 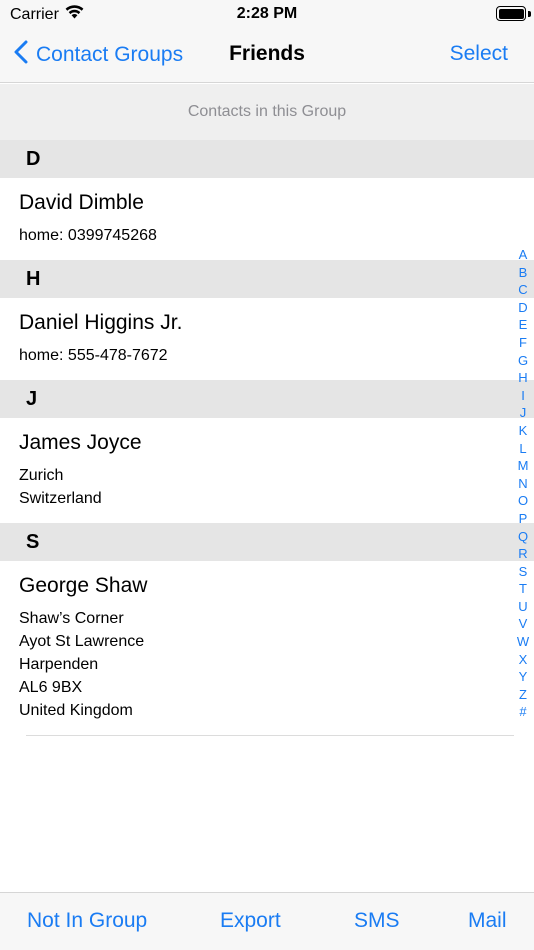 What do you see at coordinates (267, 279) in the screenshot?
I see `section-header-h: H` at bounding box center [267, 279].